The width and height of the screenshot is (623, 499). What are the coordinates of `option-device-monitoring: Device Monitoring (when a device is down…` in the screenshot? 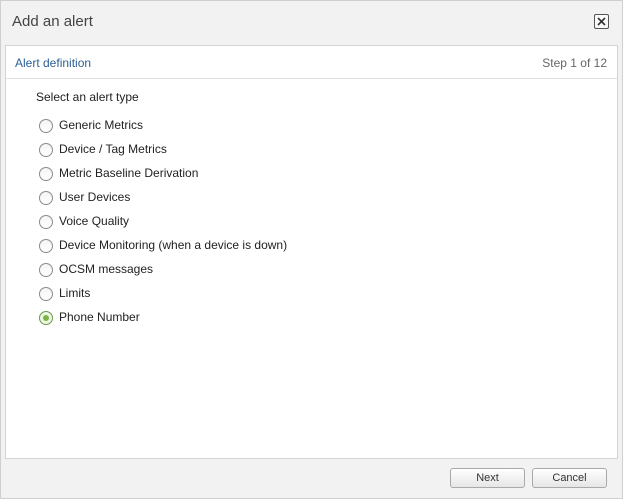 It's located at (163, 249).